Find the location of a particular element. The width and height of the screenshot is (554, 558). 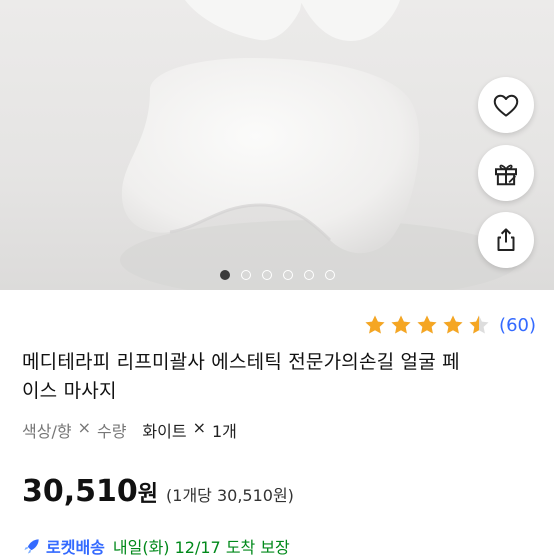

price-row: 30,510 원 (1개당 30,510원) is located at coordinates (158, 491).